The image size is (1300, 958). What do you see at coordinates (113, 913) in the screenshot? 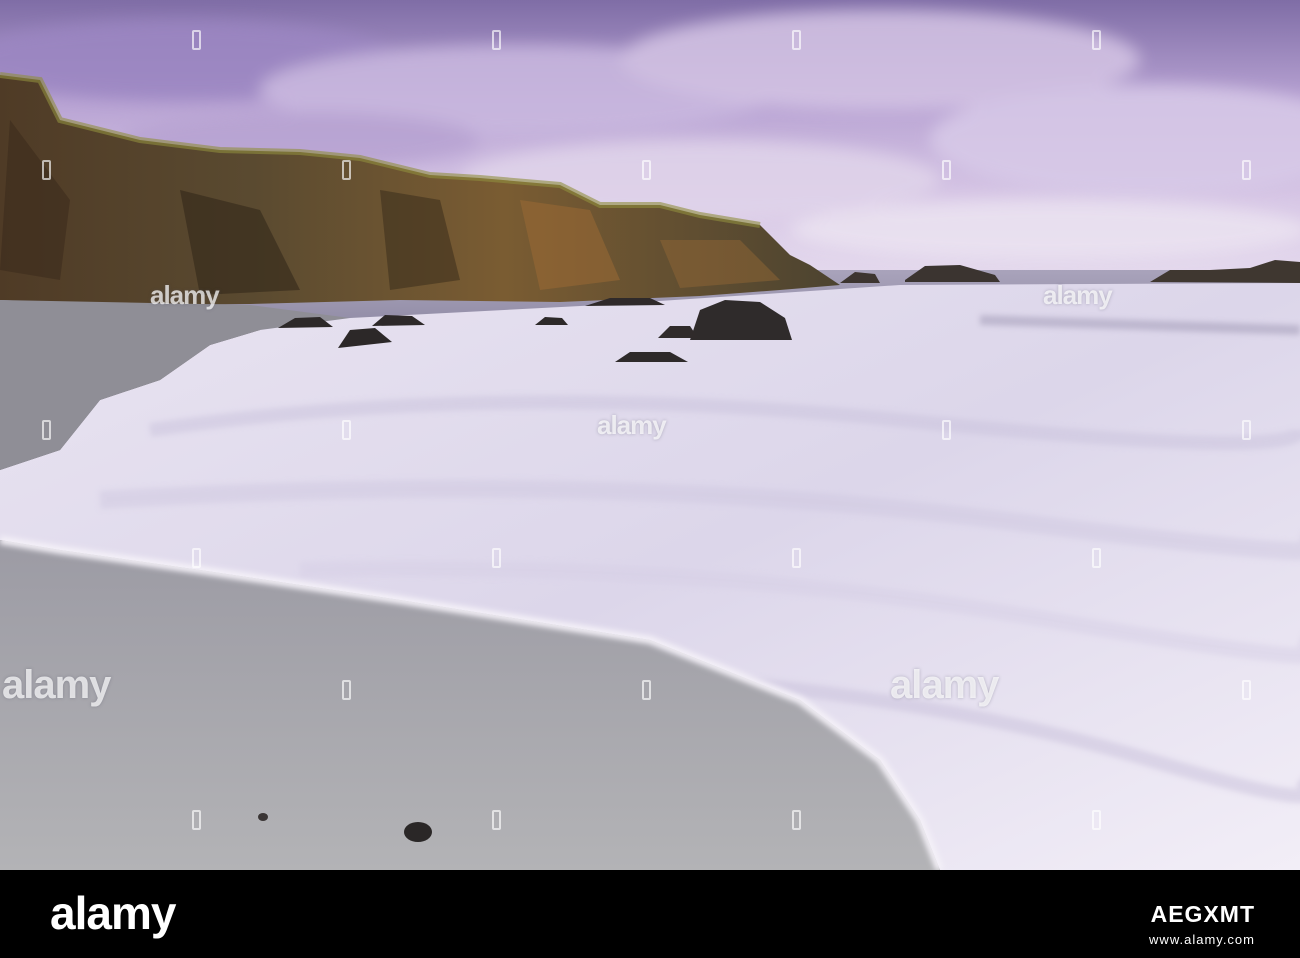
I see `footer-logo: alamy` at bounding box center [113, 913].